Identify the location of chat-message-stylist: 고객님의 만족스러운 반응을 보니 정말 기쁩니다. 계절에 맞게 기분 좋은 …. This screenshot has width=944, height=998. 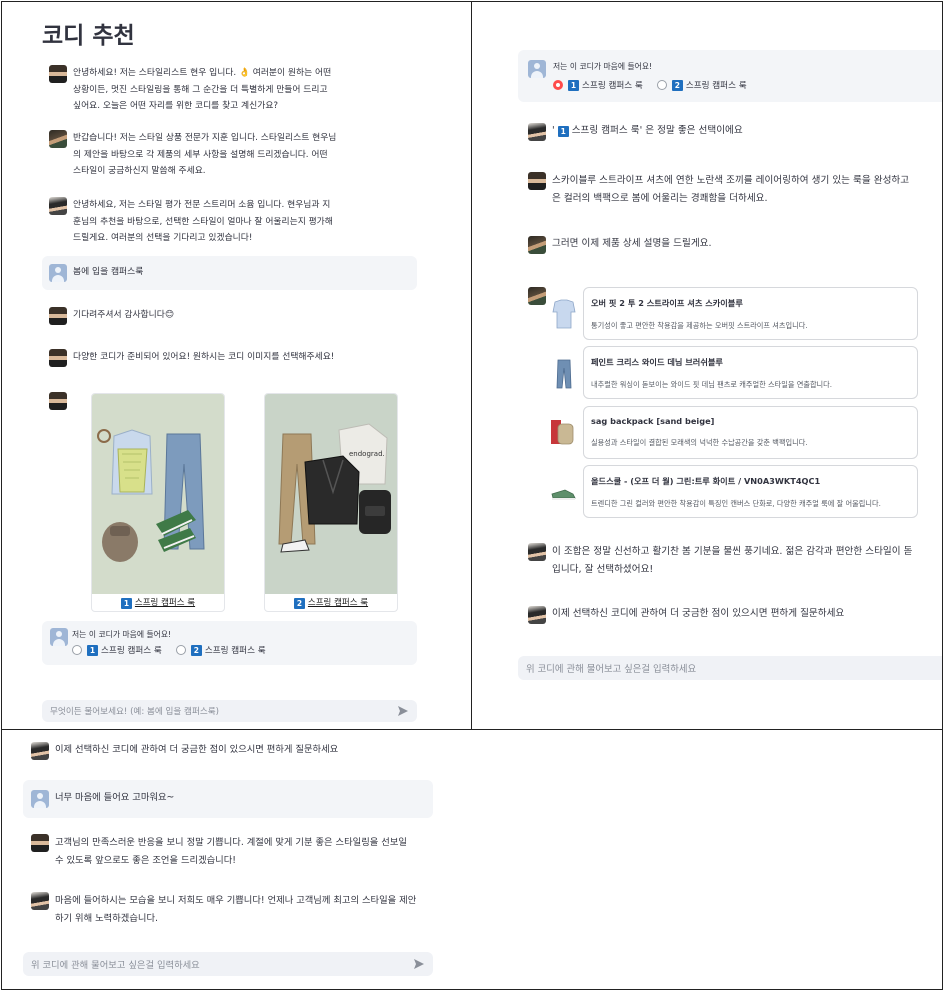
(236, 852).